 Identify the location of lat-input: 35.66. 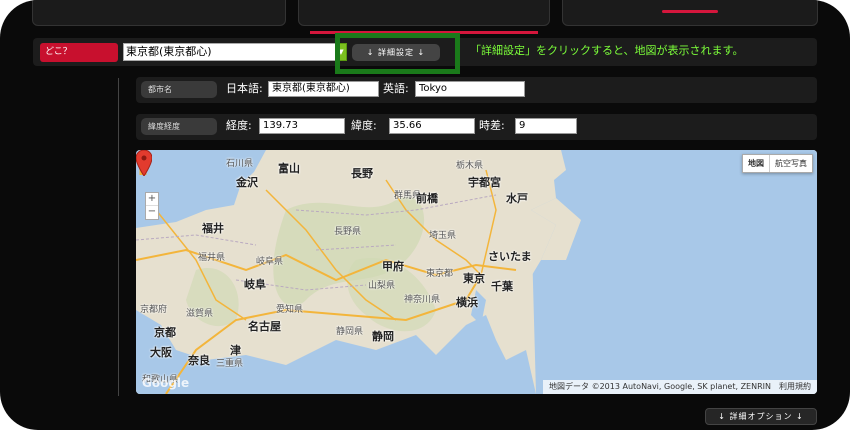
(432, 126).